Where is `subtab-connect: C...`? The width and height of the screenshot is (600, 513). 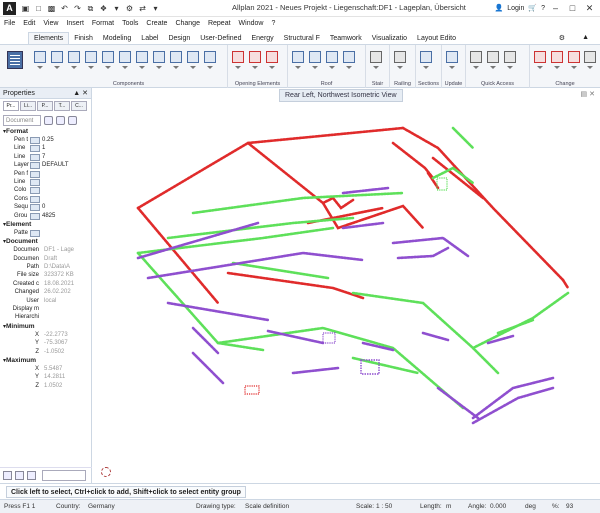 subtab-connect: C... is located at coordinates (79, 106).